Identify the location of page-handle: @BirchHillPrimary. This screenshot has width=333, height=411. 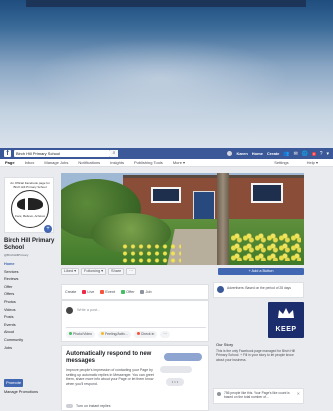
(16, 255).